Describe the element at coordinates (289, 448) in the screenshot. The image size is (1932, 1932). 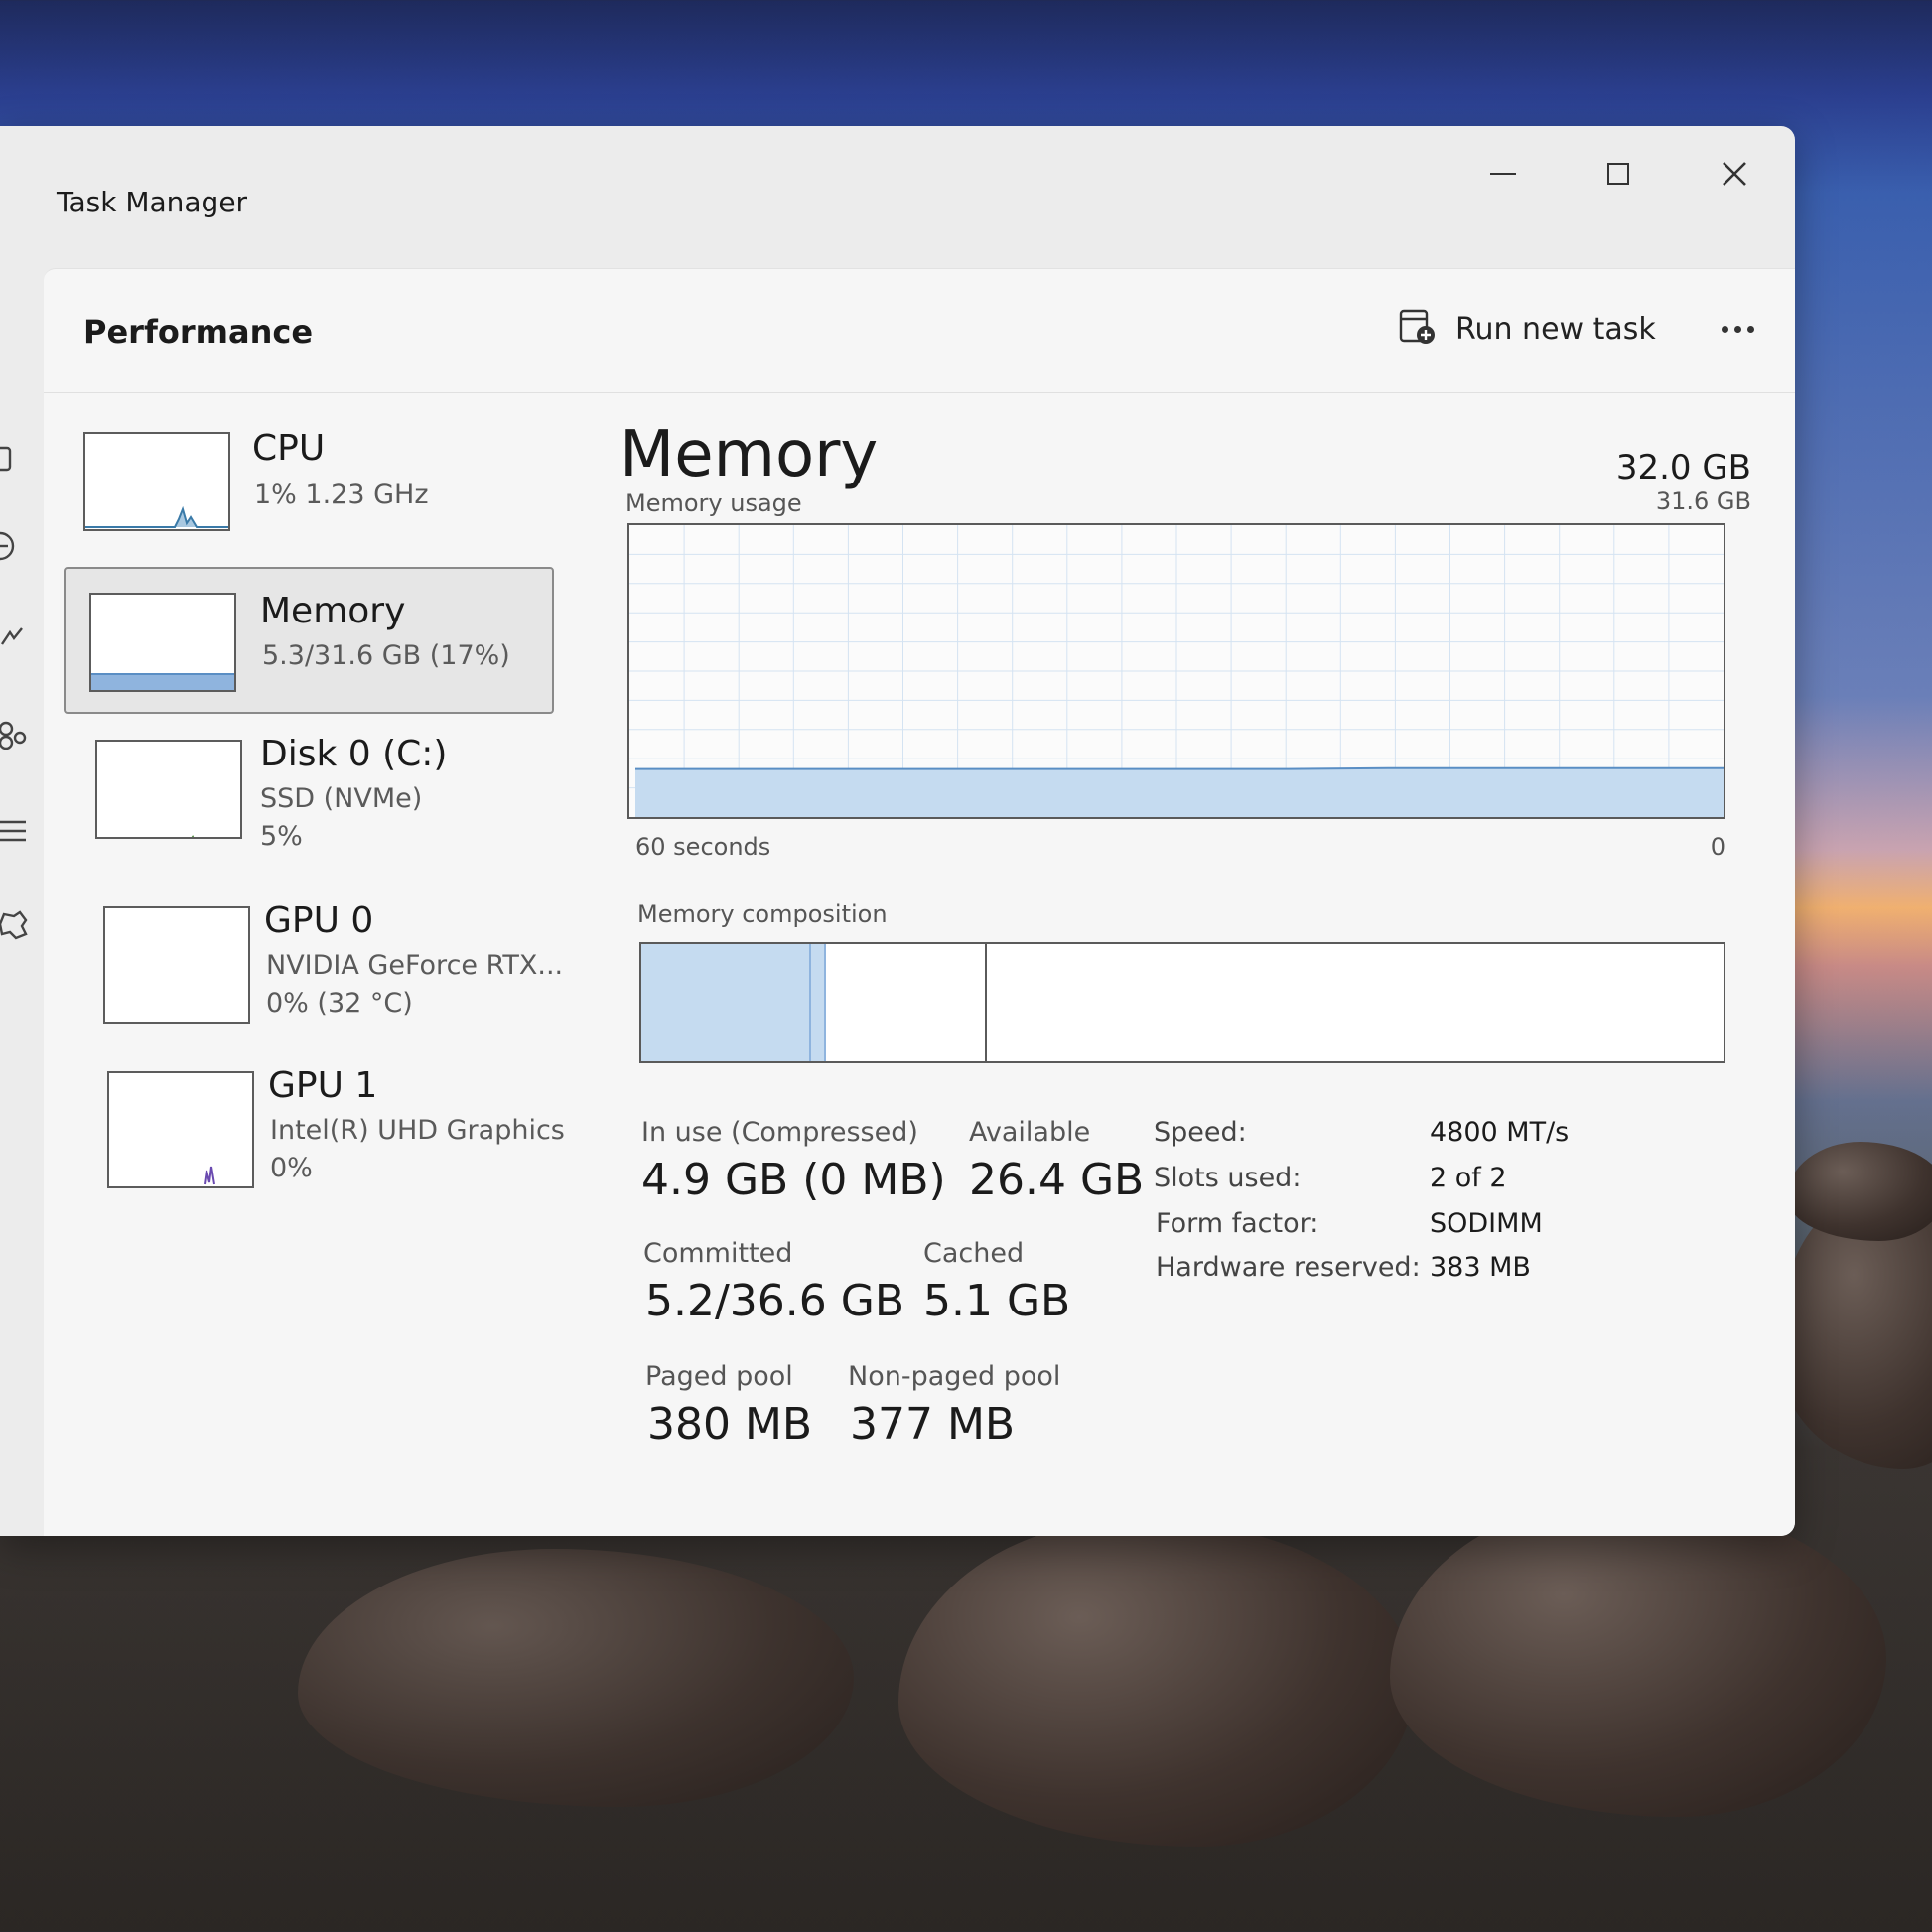
I see `sidebar-item-label: CPU` at that location.